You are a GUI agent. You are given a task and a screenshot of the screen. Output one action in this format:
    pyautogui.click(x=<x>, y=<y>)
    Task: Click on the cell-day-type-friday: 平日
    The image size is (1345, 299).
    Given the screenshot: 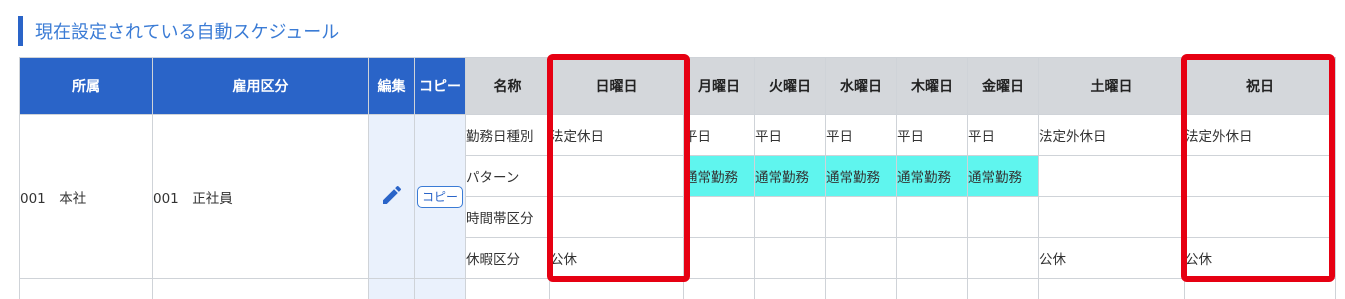 What is the action you would take?
    pyautogui.click(x=1003, y=135)
    